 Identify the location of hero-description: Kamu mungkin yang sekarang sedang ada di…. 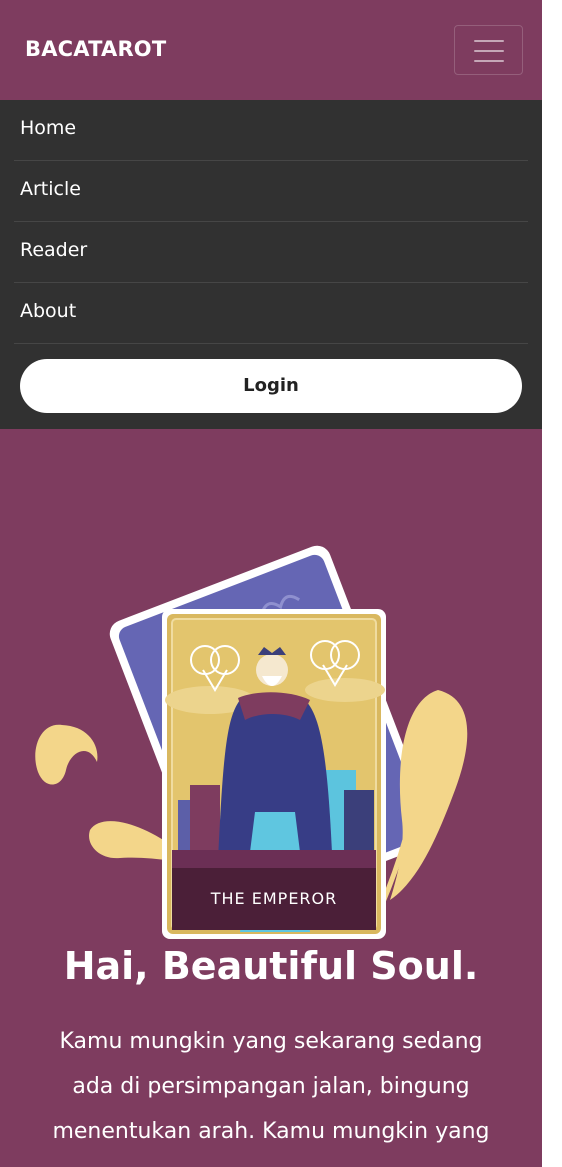
(271, 1086).